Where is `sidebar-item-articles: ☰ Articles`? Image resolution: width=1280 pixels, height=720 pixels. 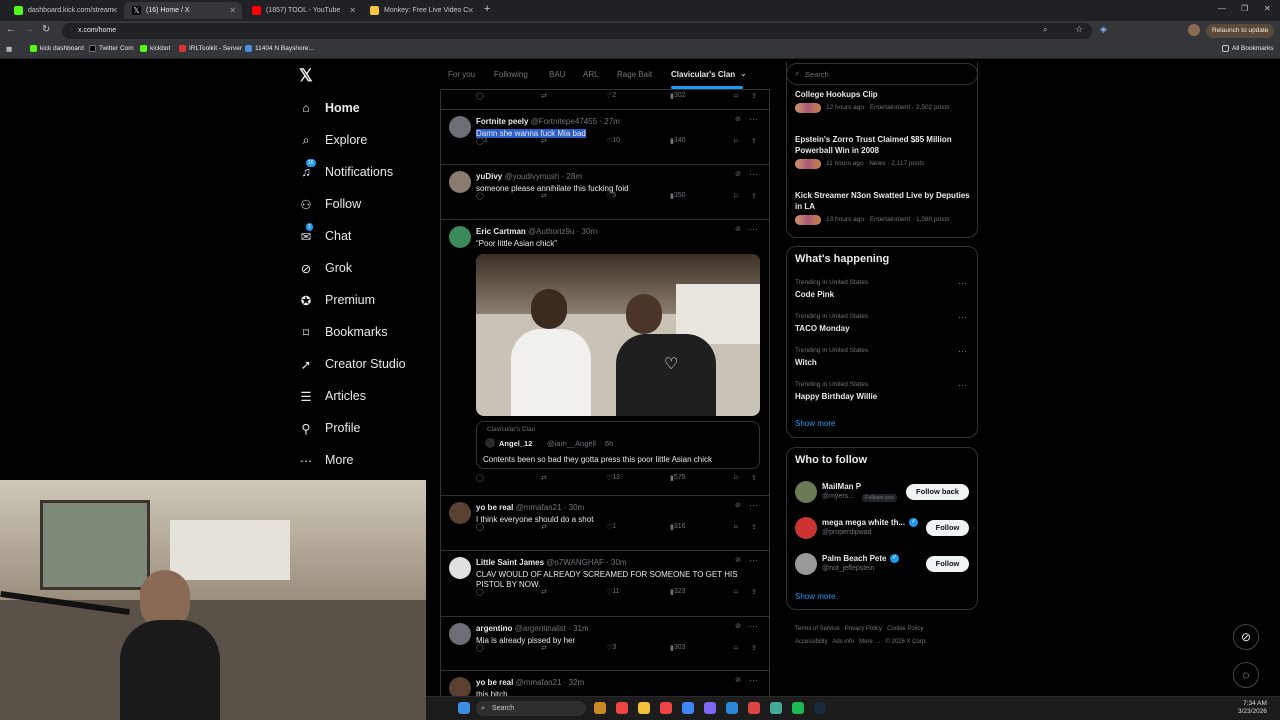
sidebar-item-articles: ☰ Articles is located at coordinates (332, 396).